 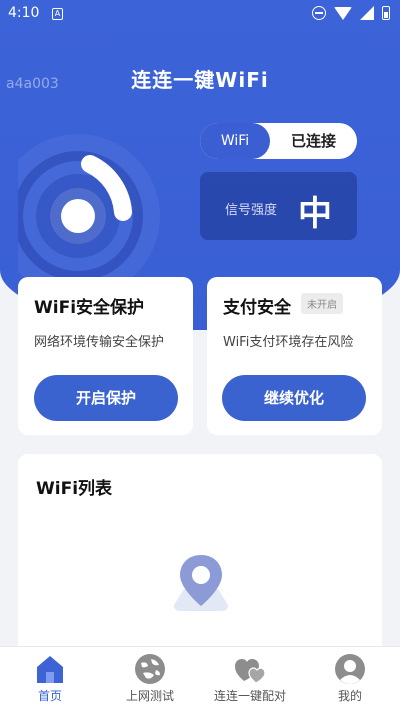 I want to click on status-badge: 未开启, so click(x=322, y=303).